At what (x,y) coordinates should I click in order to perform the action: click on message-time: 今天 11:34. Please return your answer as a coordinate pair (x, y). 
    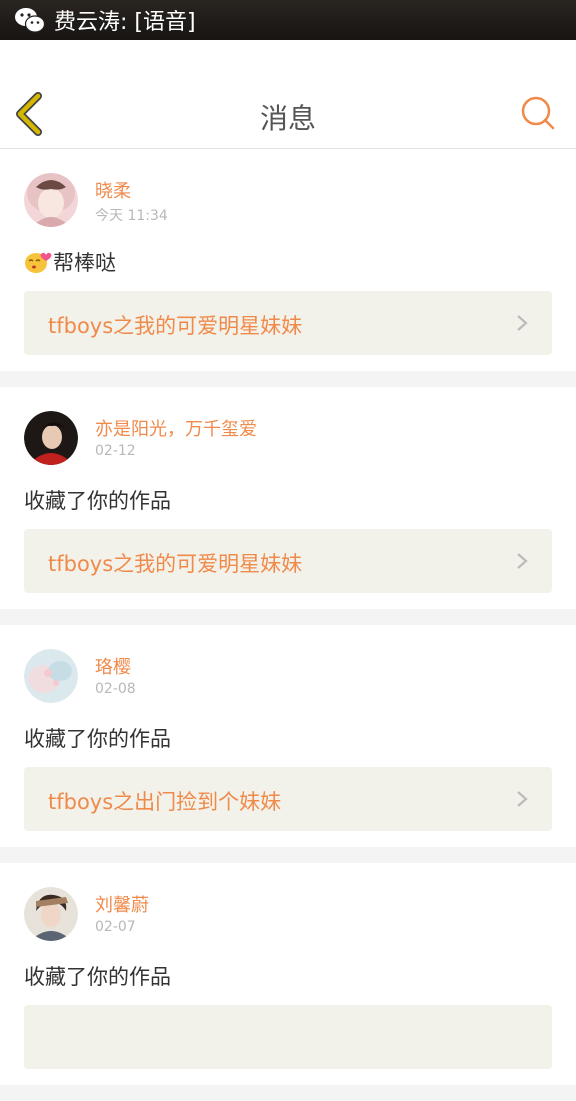
    Looking at the image, I should click on (131, 216).